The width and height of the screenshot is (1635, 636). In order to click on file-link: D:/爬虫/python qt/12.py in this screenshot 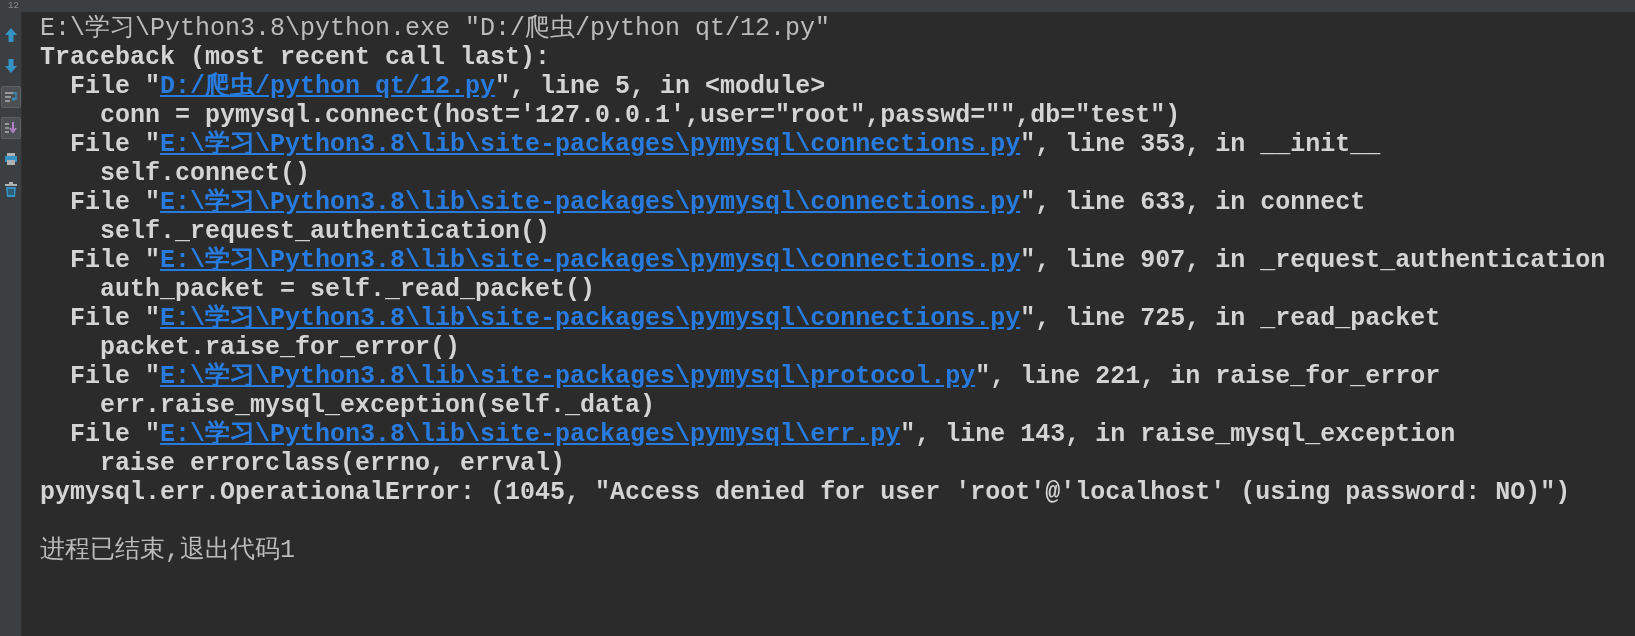, I will do `click(328, 86)`.